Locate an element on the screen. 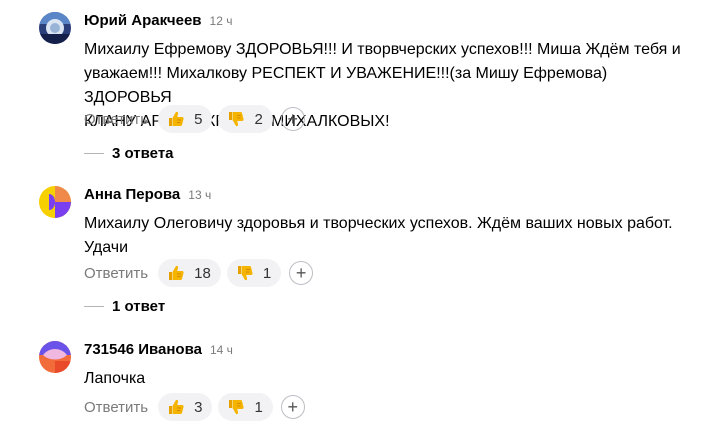  comment-actions: Ответить 18 1 + is located at coordinates (199, 273).